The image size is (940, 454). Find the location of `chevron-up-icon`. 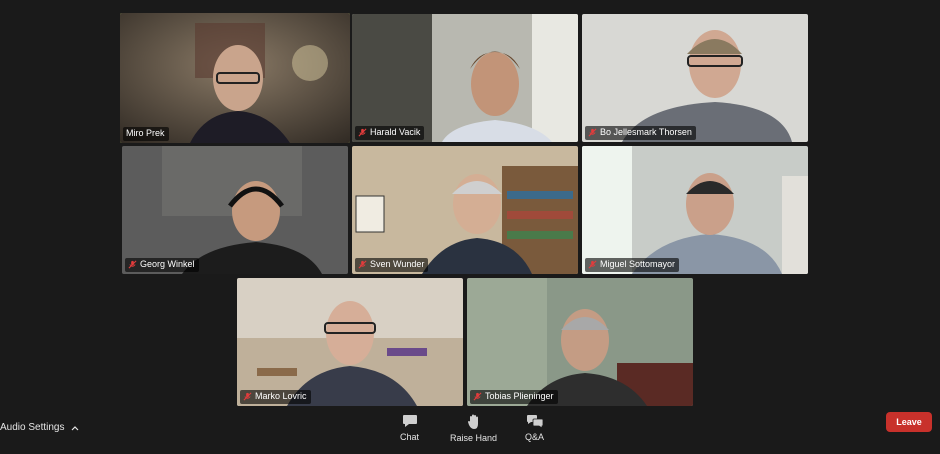

chevron-up-icon is located at coordinates (74, 427).